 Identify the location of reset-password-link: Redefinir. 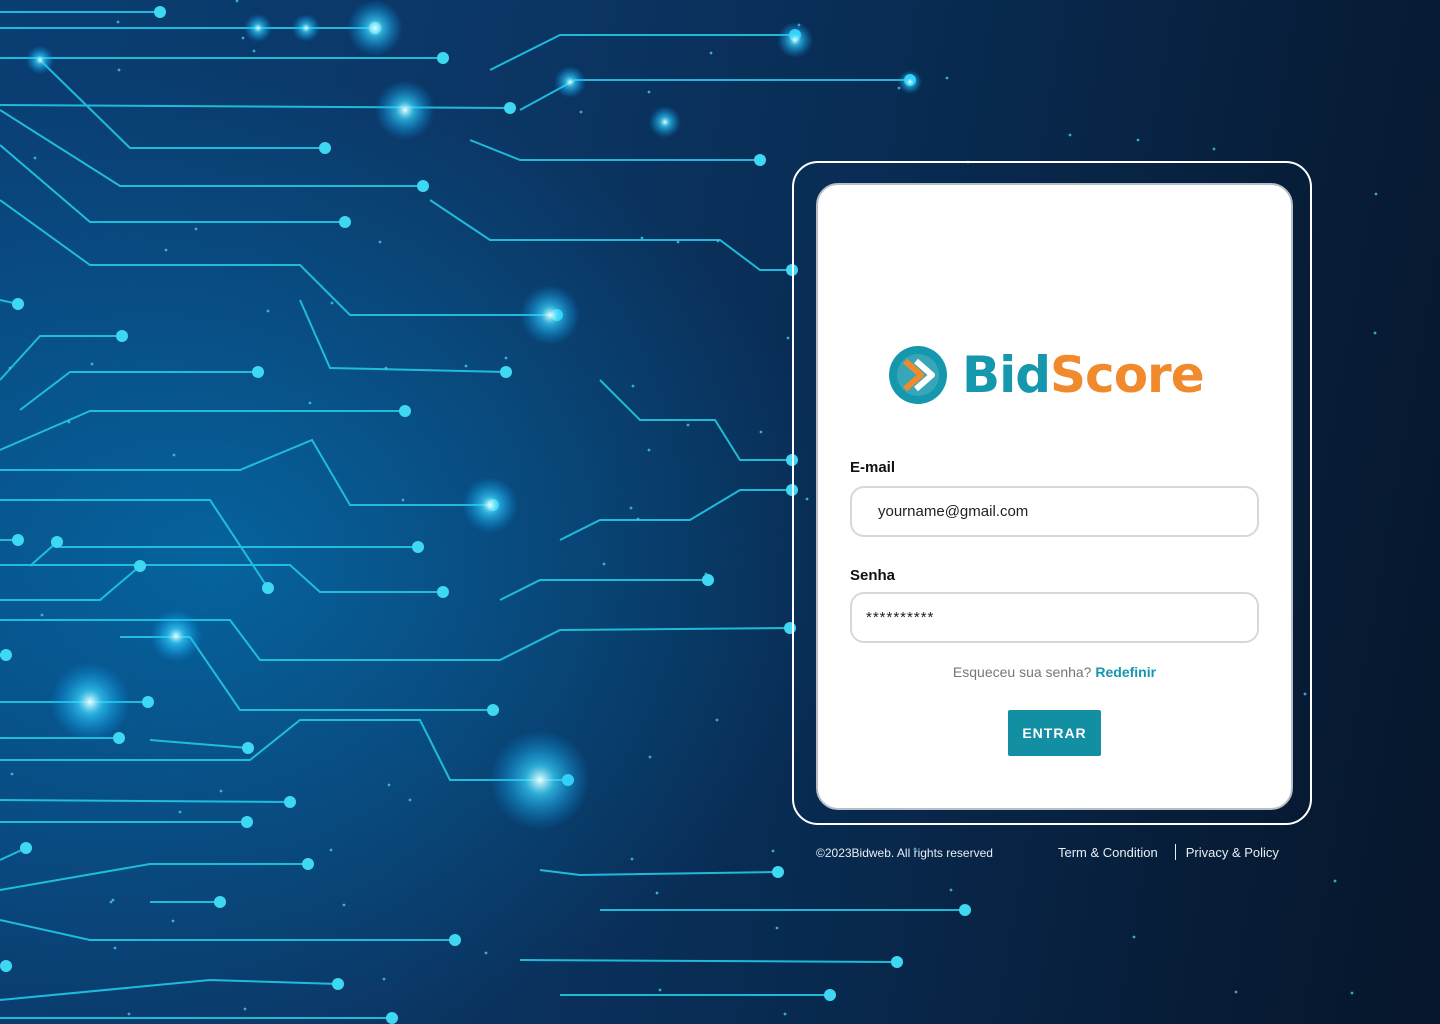
(1125, 672).